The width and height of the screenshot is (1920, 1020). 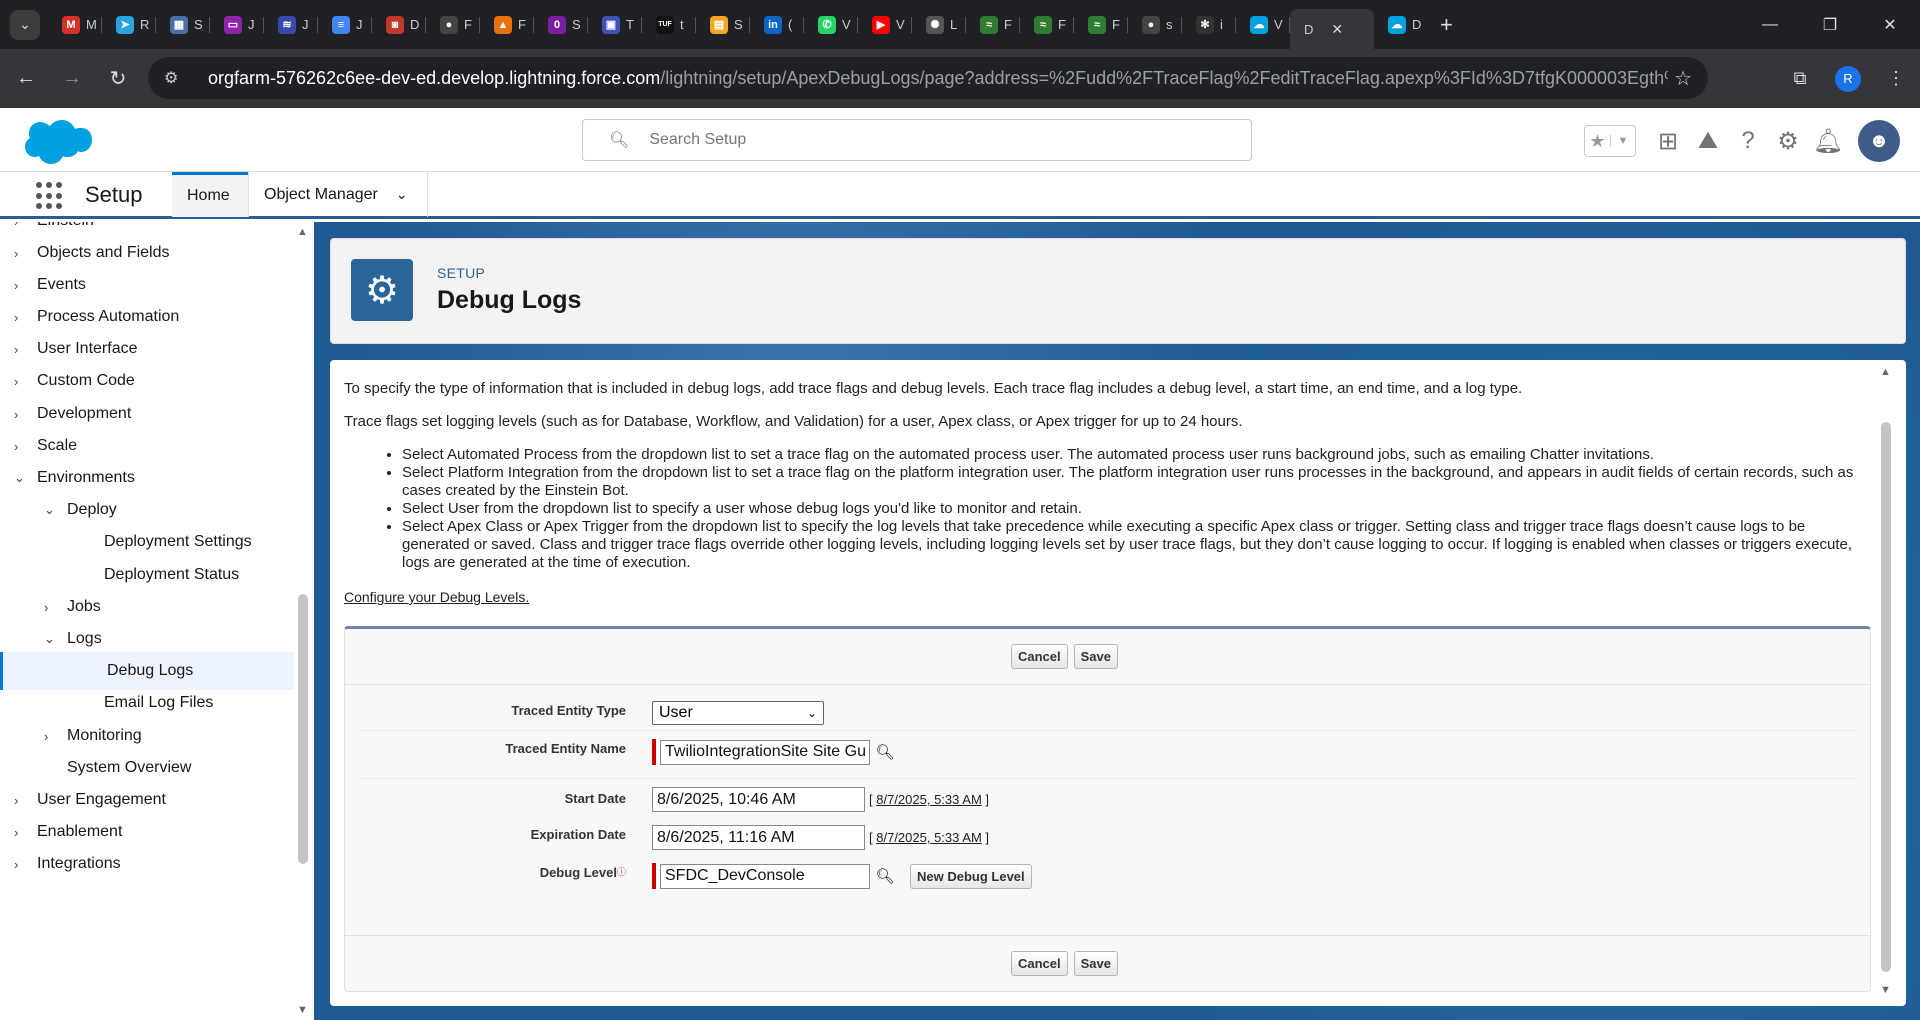 I want to click on browser-tab: ▭ J, so click(x=237, y=25).